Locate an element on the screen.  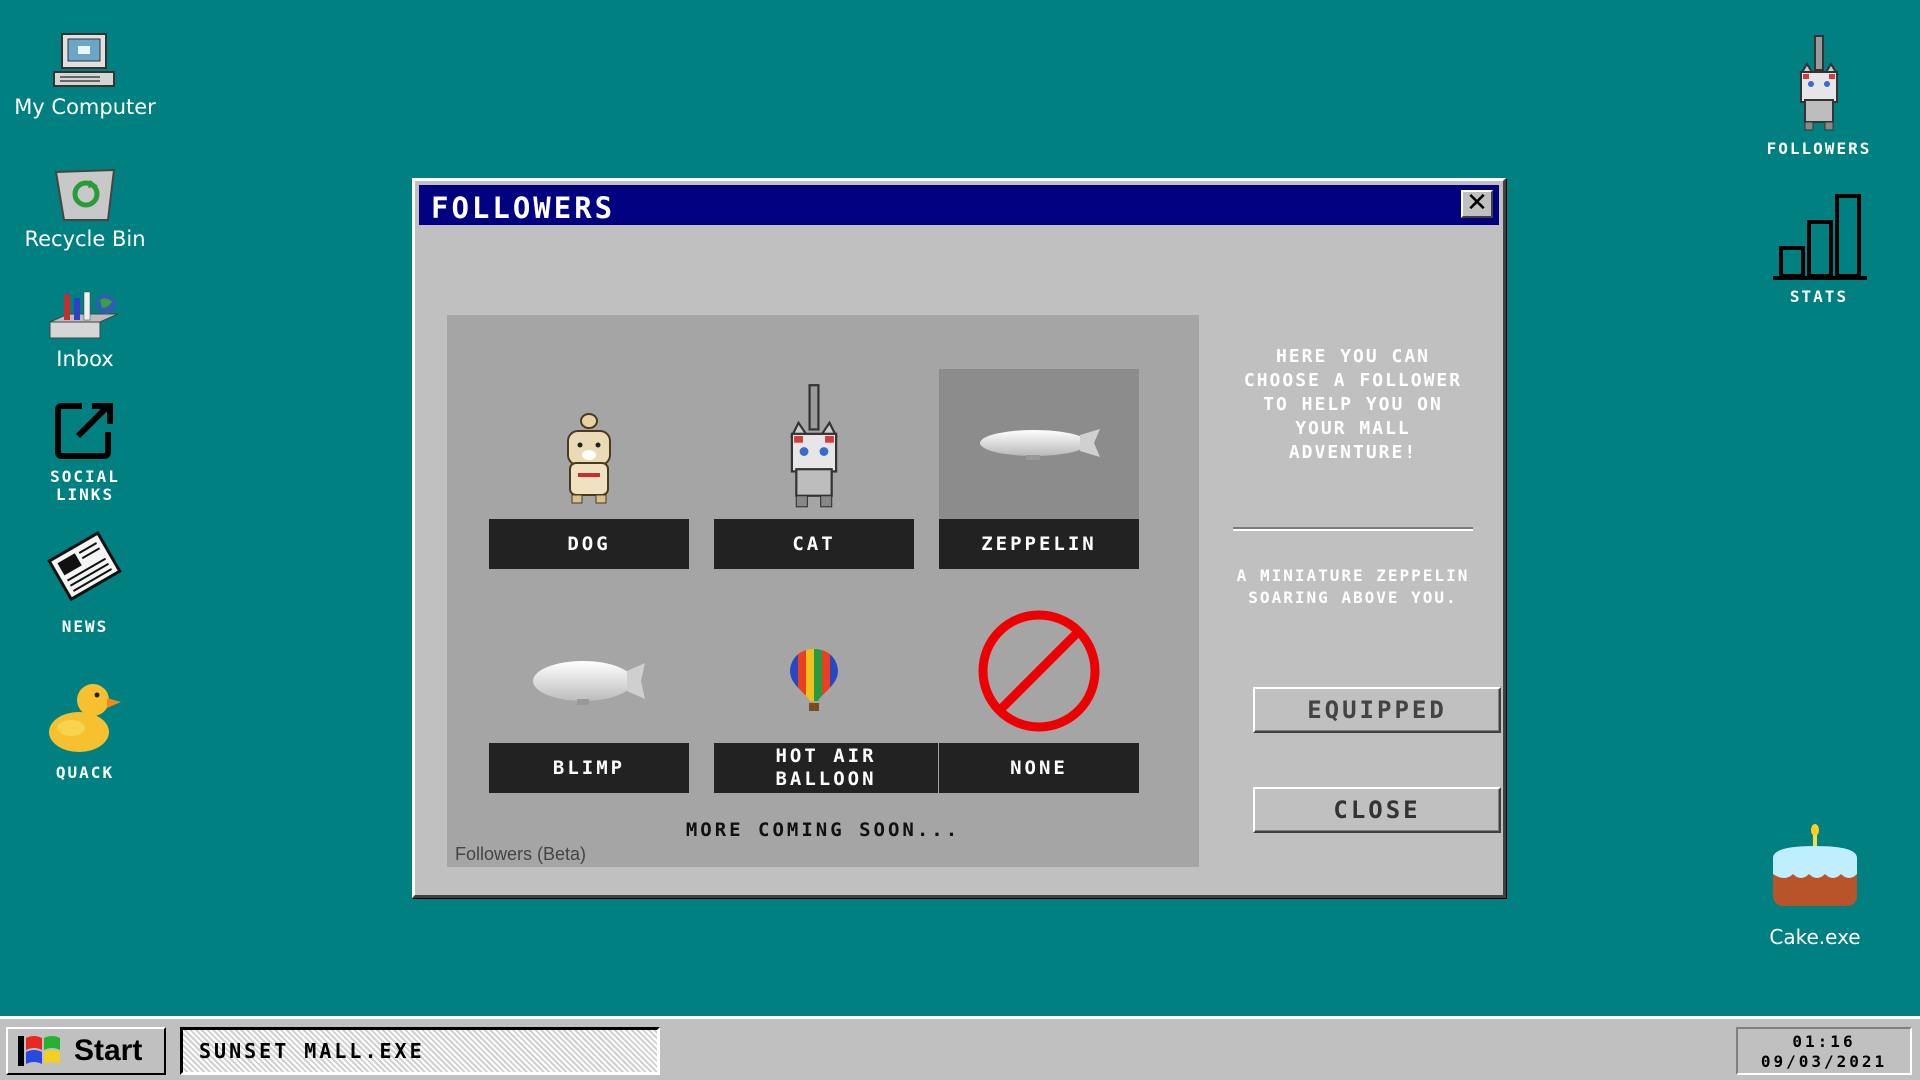
desktop-icon-my-computer: My Computer is located at coordinates (85, 67).